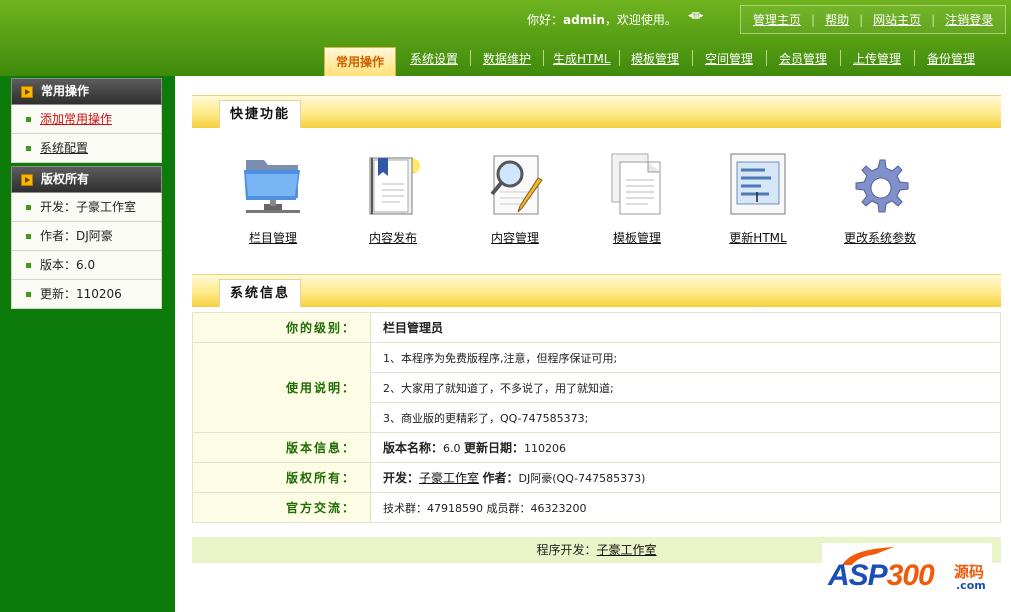  What do you see at coordinates (803, 58) in the screenshot?
I see `tab-member-manage: 会员管理` at bounding box center [803, 58].